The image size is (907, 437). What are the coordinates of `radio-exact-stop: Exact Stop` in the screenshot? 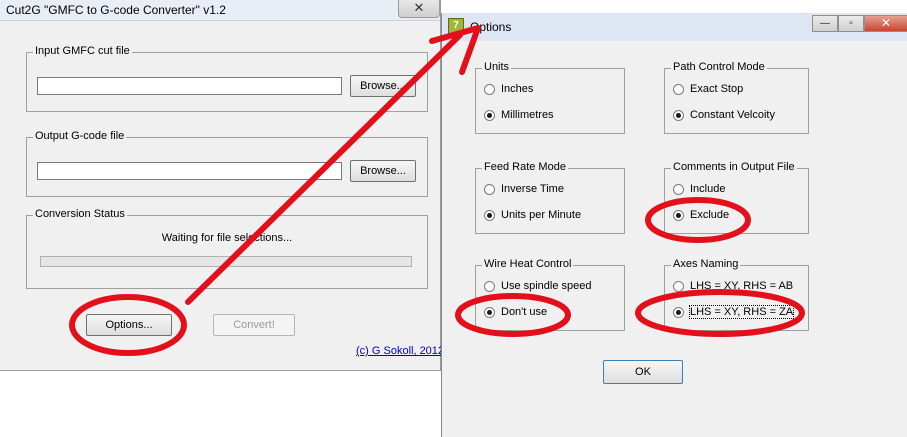 It's located at (738, 90).